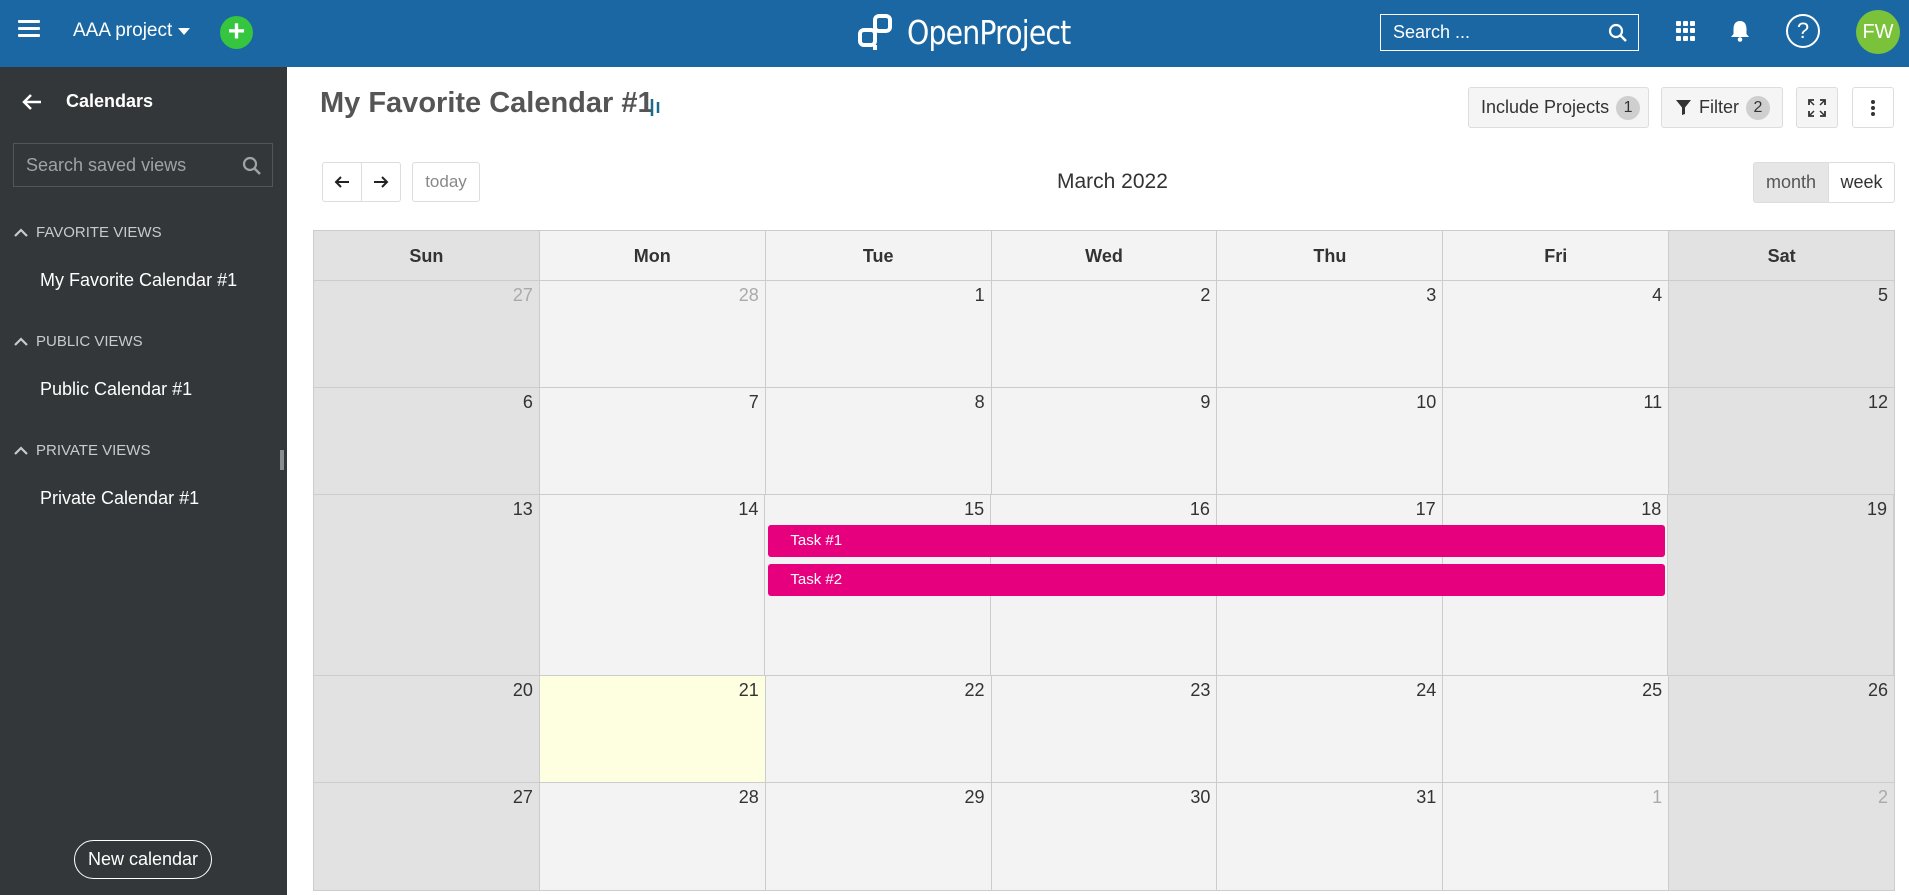  I want to click on calendar-day: 24, so click(1330, 729).